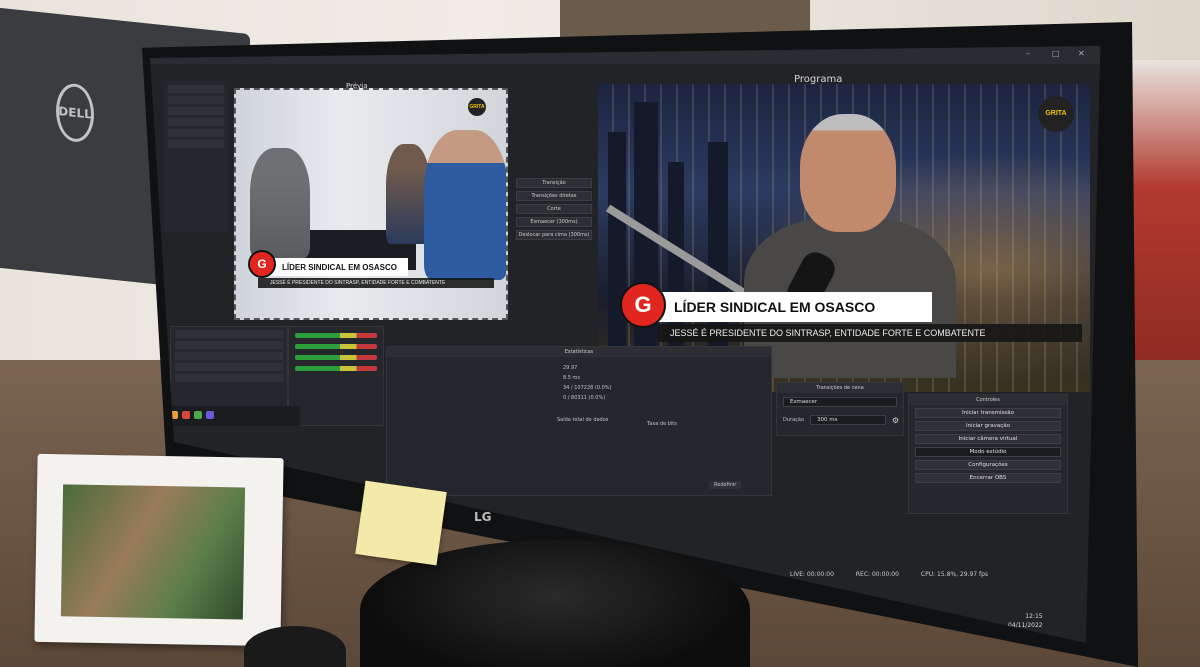 The height and width of the screenshot is (667, 1200). What do you see at coordinates (848, 420) in the screenshot?
I see `duration-input: 300 ms` at bounding box center [848, 420].